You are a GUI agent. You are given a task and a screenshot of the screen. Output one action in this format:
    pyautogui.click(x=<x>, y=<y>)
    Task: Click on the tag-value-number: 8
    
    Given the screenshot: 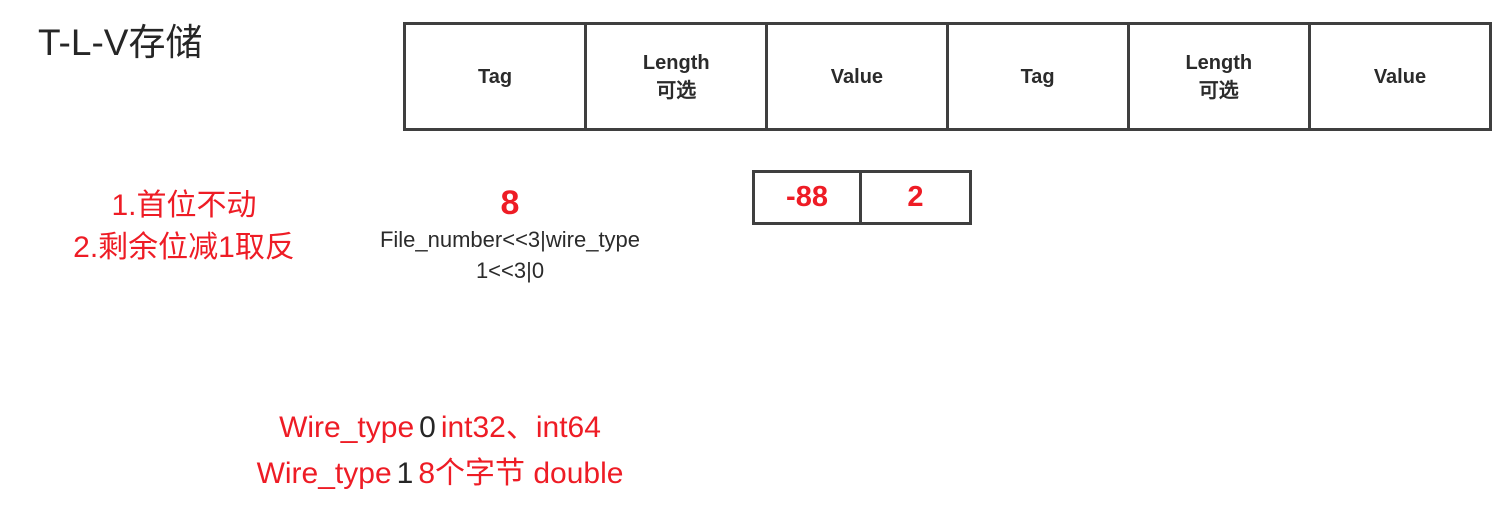 What is the action you would take?
    pyautogui.click(x=510, y=203)
    